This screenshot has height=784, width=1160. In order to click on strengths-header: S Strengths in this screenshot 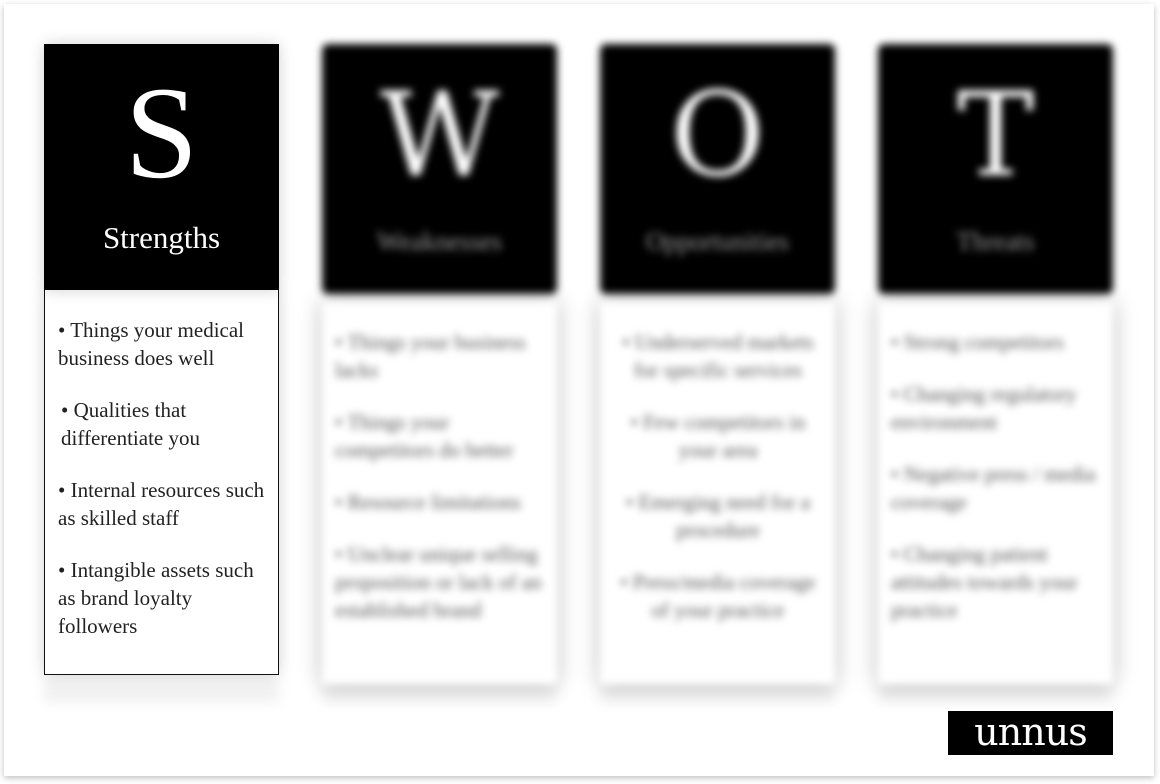, I will do `click(161, 167)`.